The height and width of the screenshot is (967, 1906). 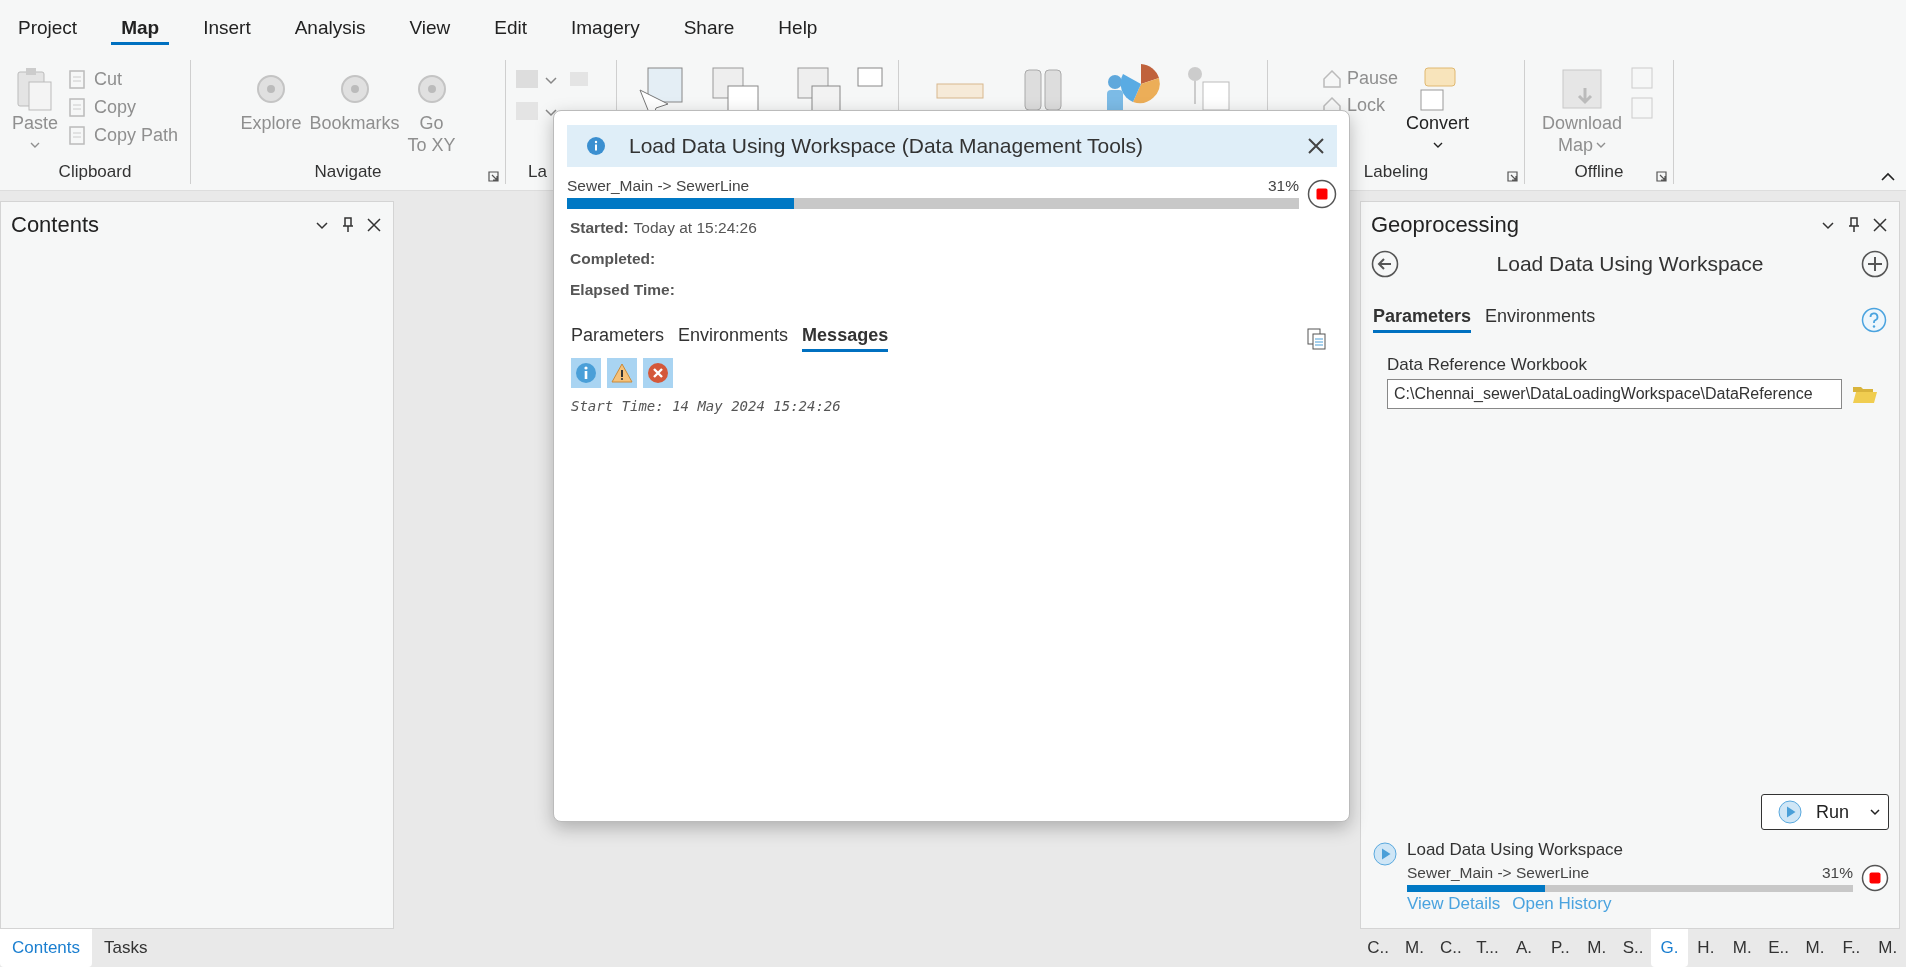 I want to click on pane-tab: Tasks, so click(x=126, y=948).